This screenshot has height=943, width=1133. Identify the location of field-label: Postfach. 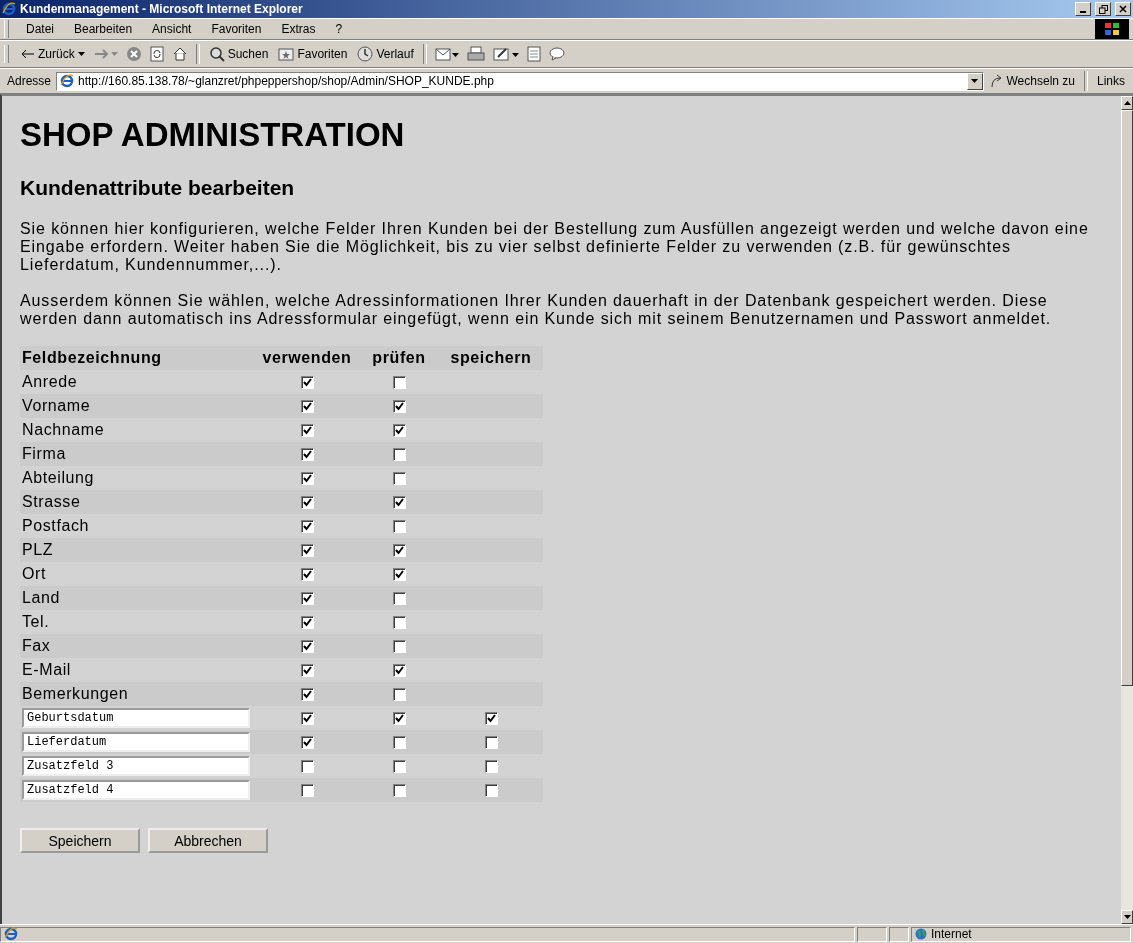
(56, 525).